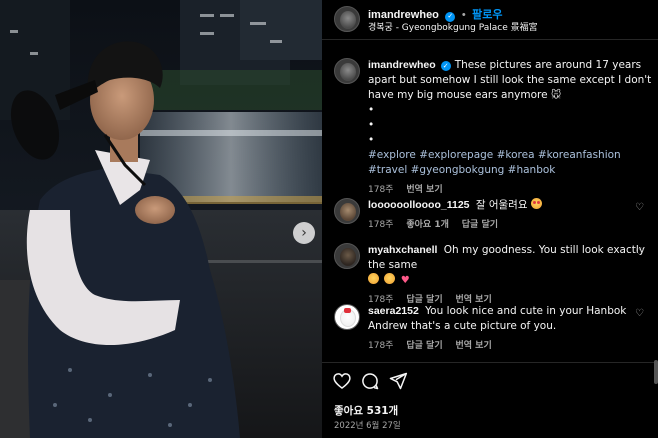 The height and width of the screenshot is (438, 658). Describe the element at coordinates (510, 225) in the screenshot. I see `comment-meta: 178주 좋아요 1개 답글 달기` at that location.